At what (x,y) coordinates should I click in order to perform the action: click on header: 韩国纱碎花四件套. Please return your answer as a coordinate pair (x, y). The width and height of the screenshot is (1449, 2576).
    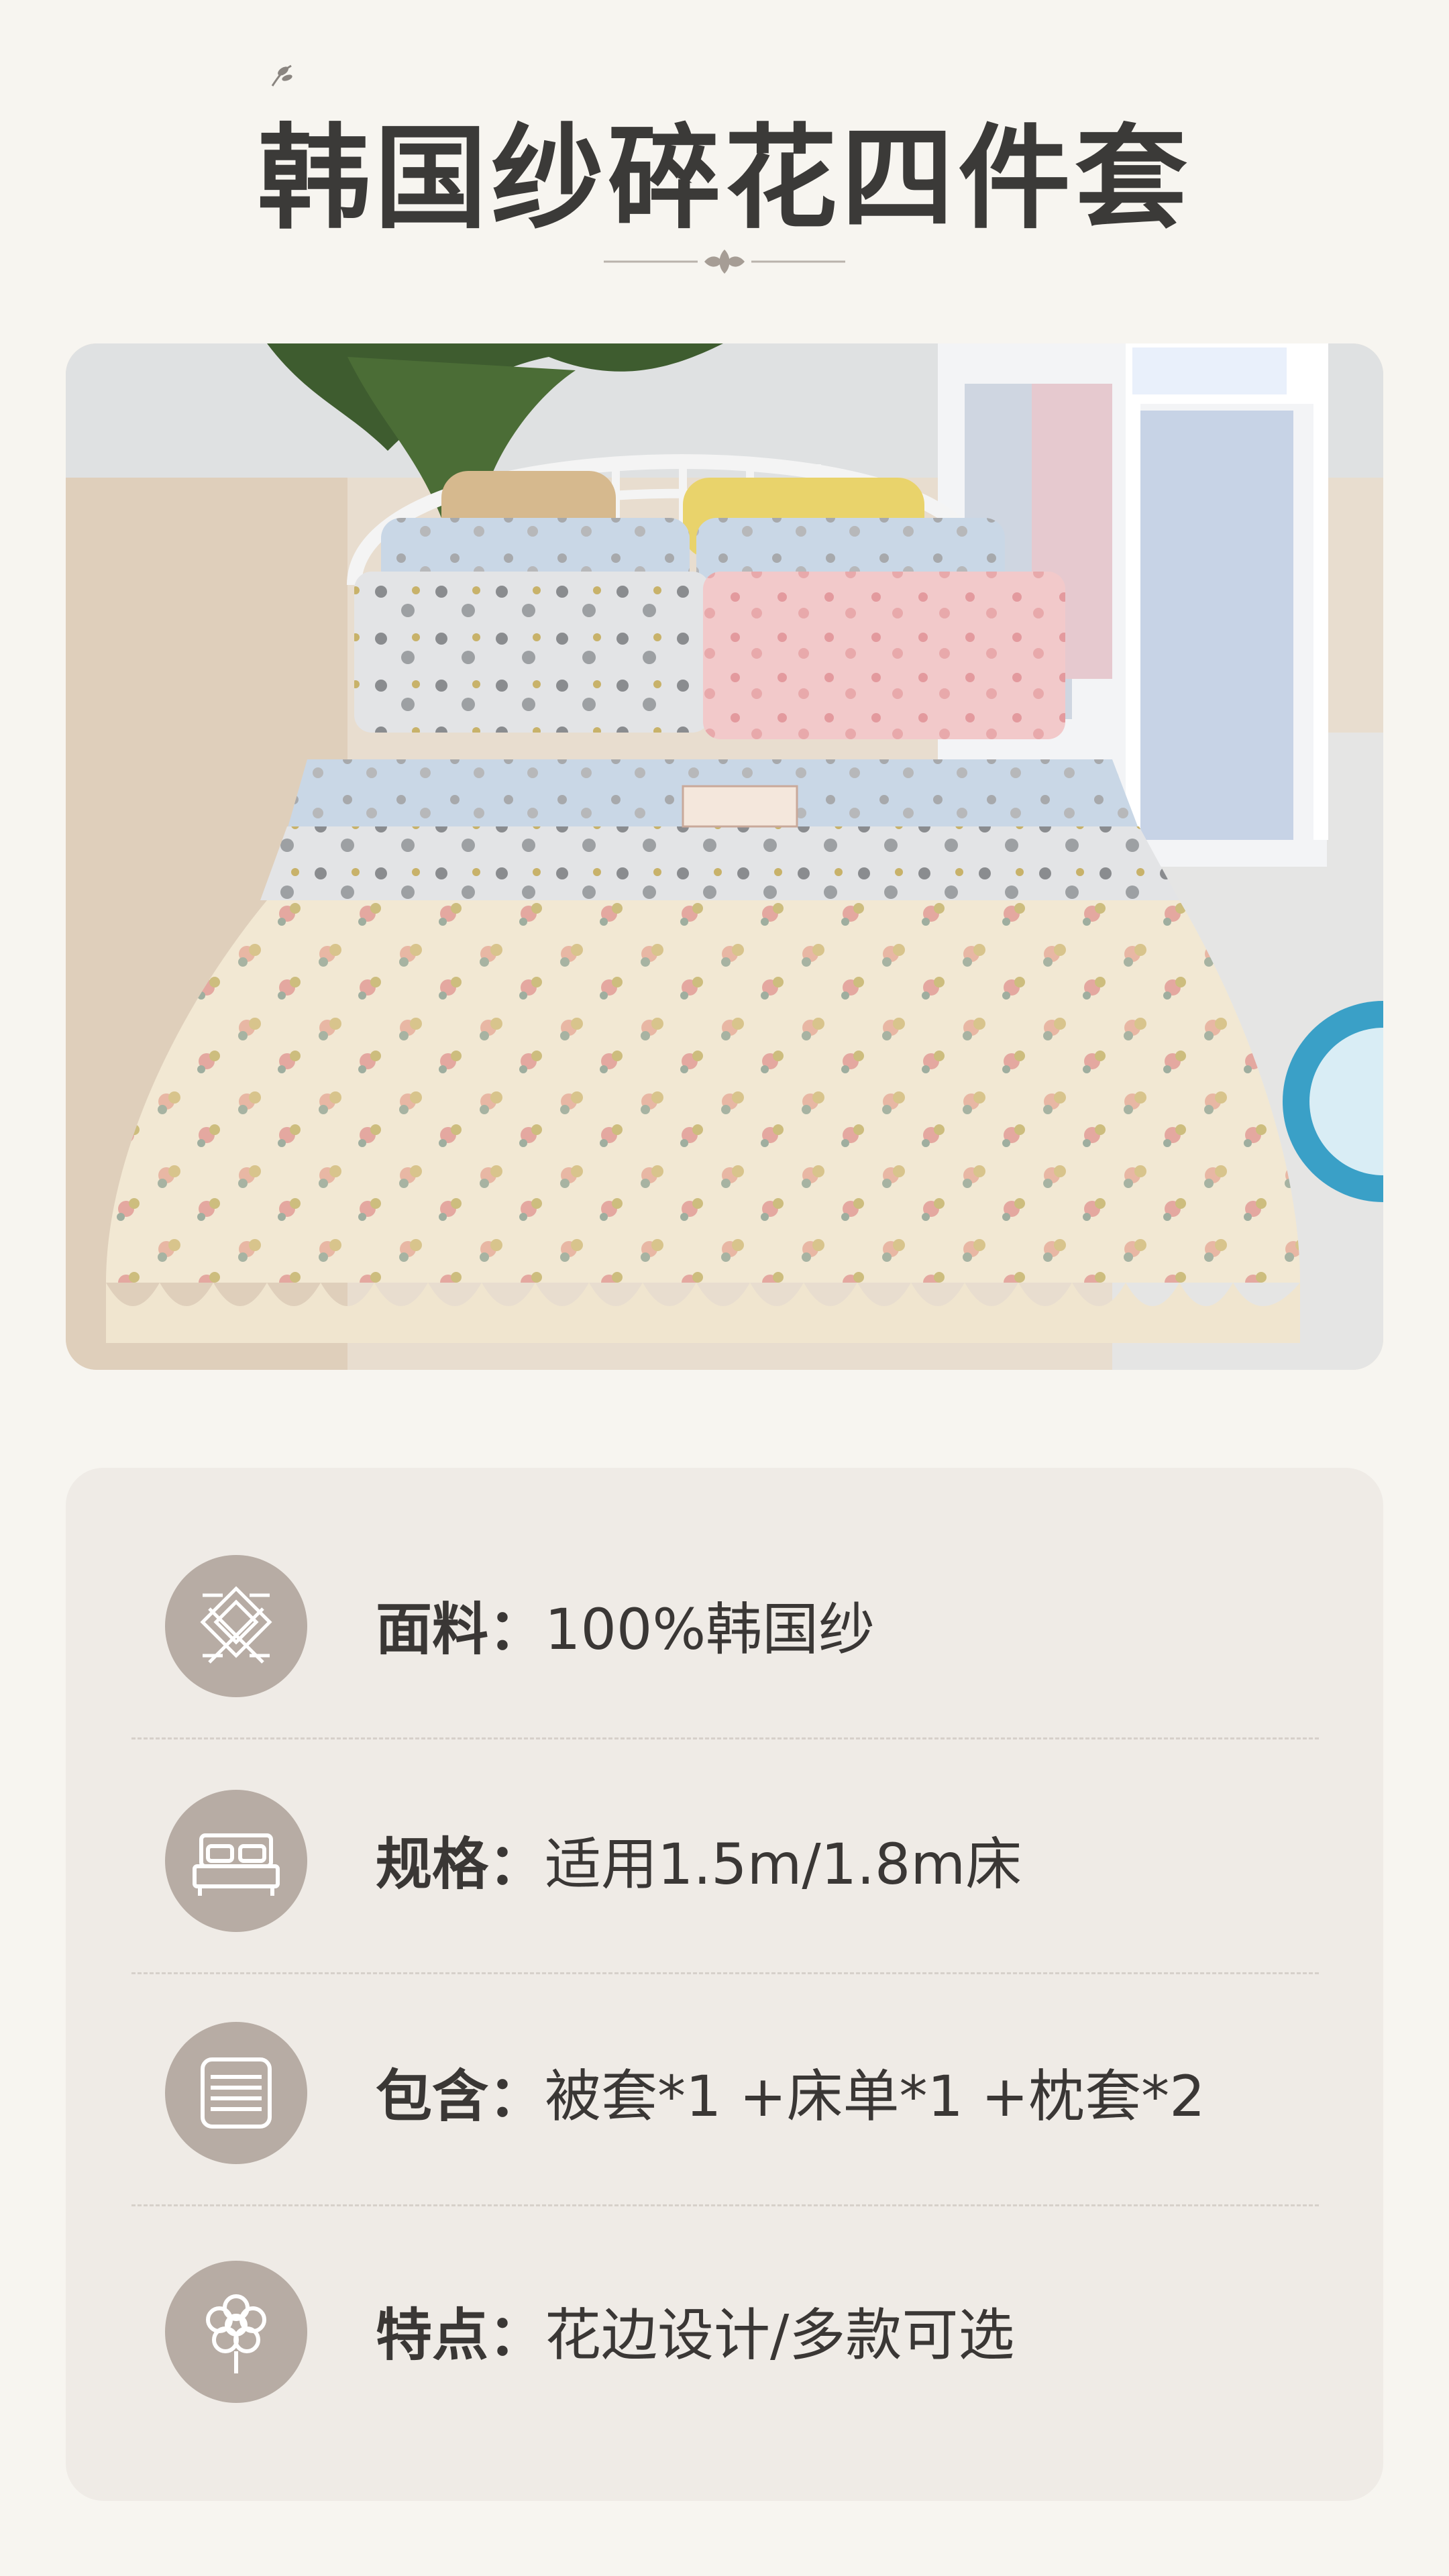
    Looking at the image, I should click on (724, 181).